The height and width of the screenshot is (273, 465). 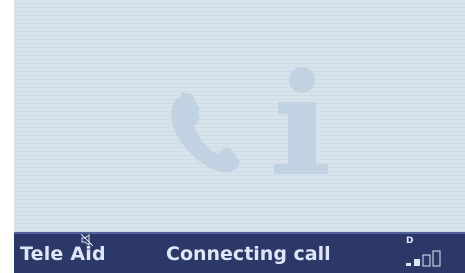 What do you see at coordinates (410, 241) in the screenshot?
I see `network-indicator: D` at bounding box center [410, 241].